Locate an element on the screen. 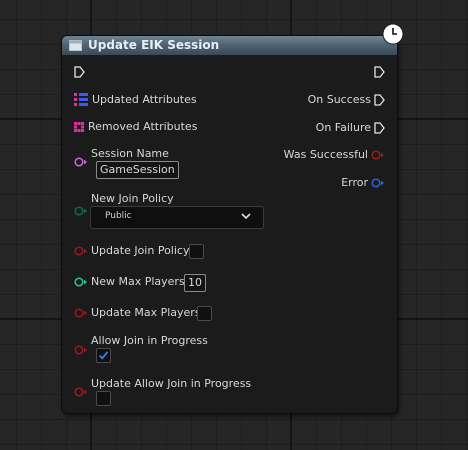  session-name-input: GameSession is located at coordinates (137, 170).